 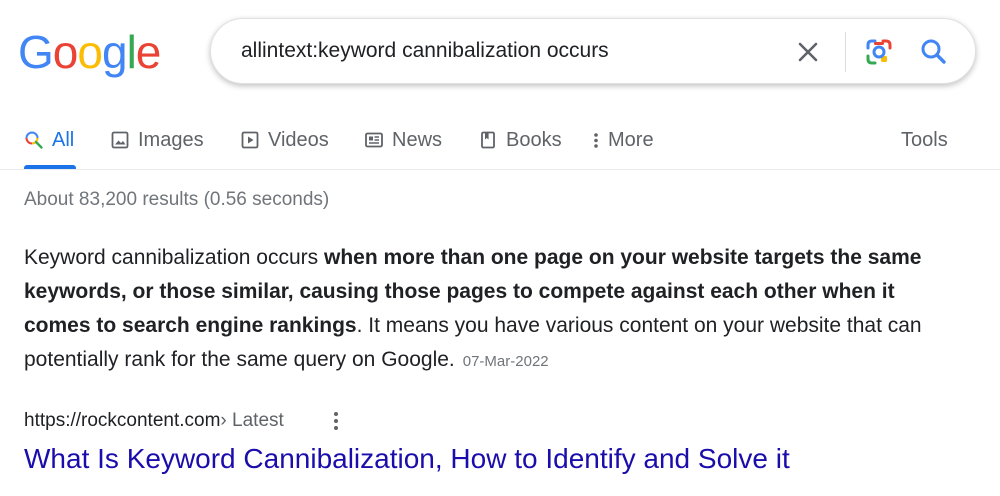 What do you see at coordinates (298, 139) in the screenshot?
I see `tab-label: Videos` at bounding box center [298, 139].